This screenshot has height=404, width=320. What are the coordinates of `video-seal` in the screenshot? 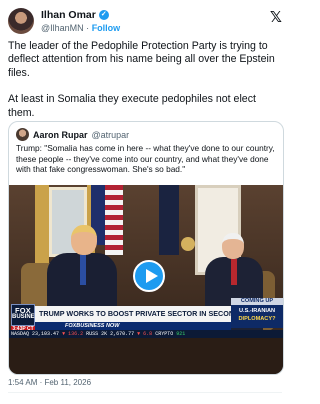 It's located at (188, 244).